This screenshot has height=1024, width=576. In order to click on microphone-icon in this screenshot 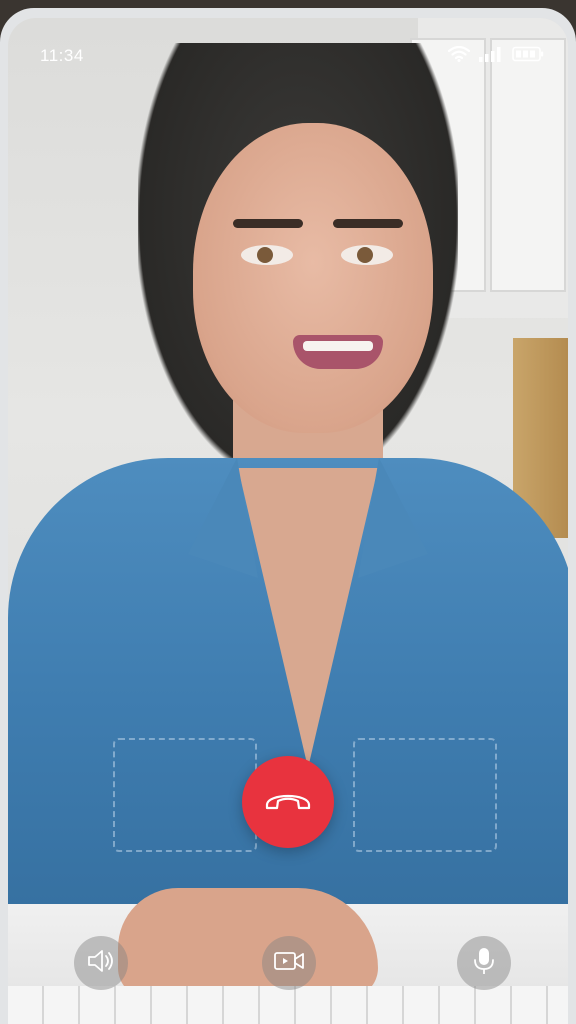, I will do `click(484, 963)`.